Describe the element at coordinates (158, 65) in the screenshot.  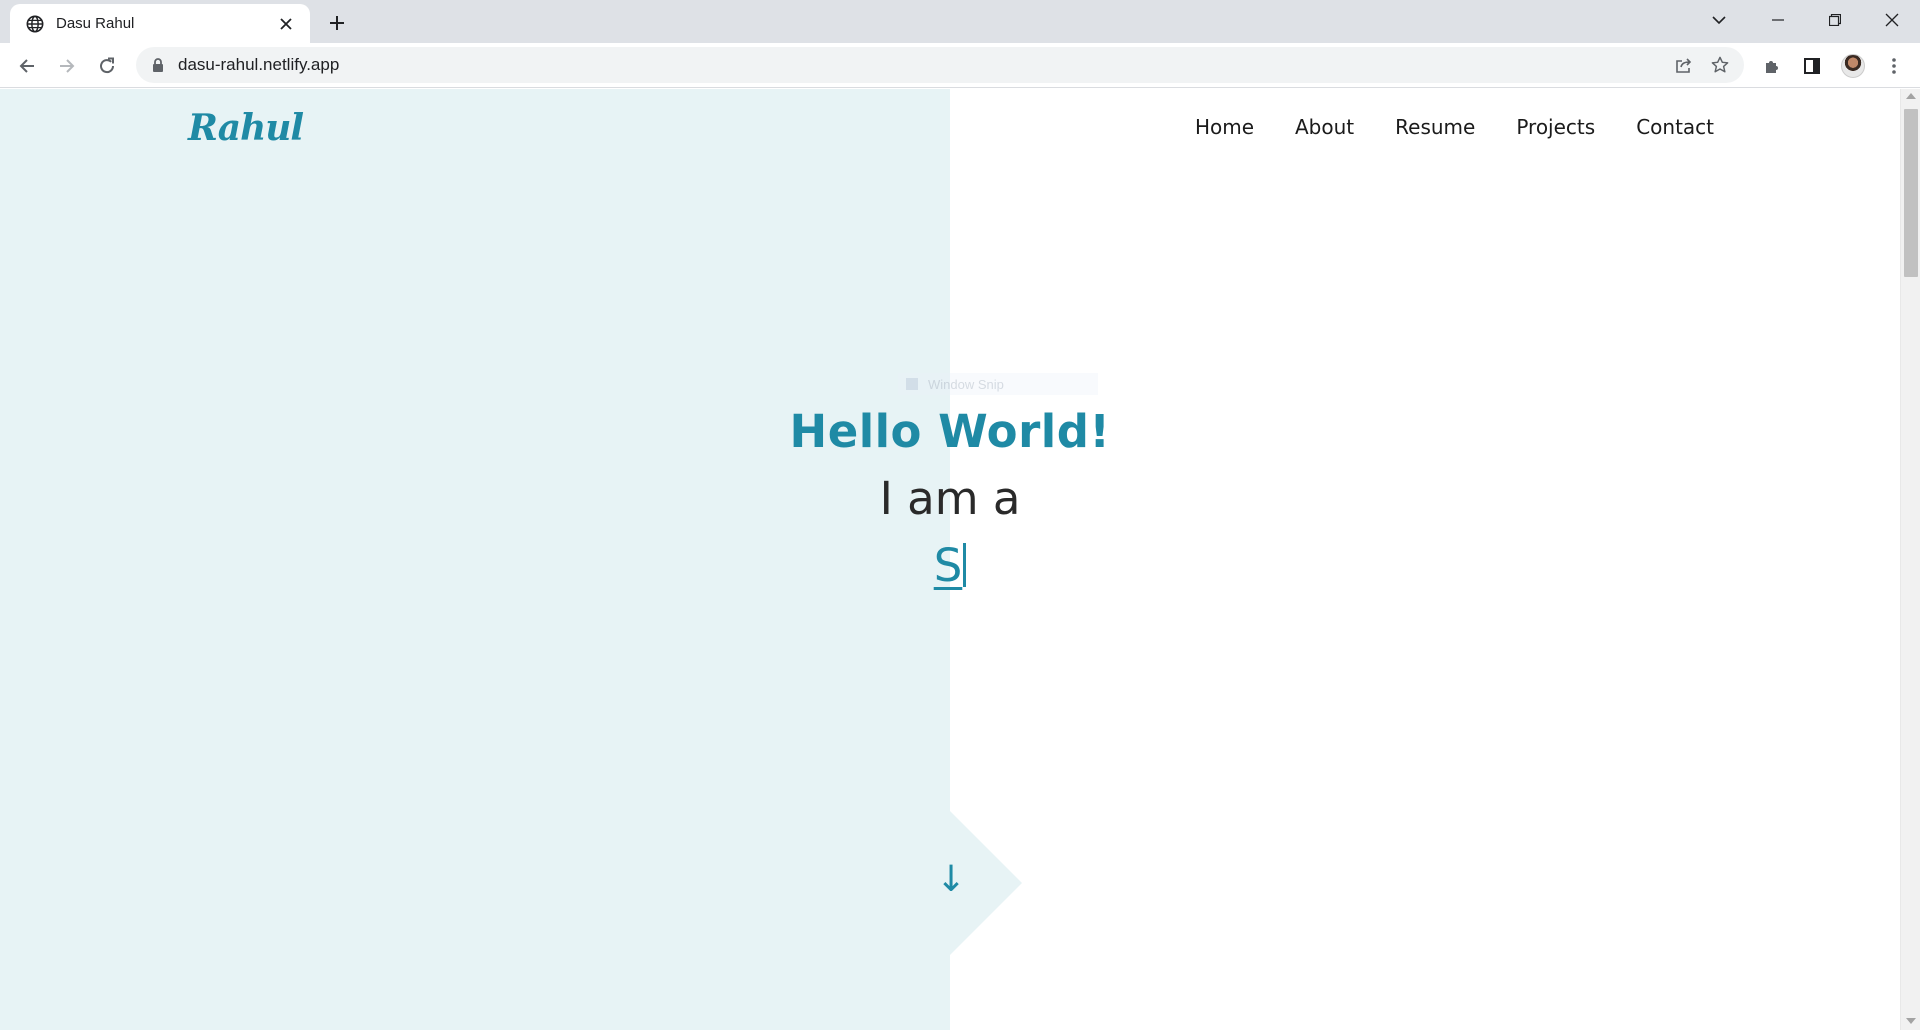
I see `lock-icon` at that location.